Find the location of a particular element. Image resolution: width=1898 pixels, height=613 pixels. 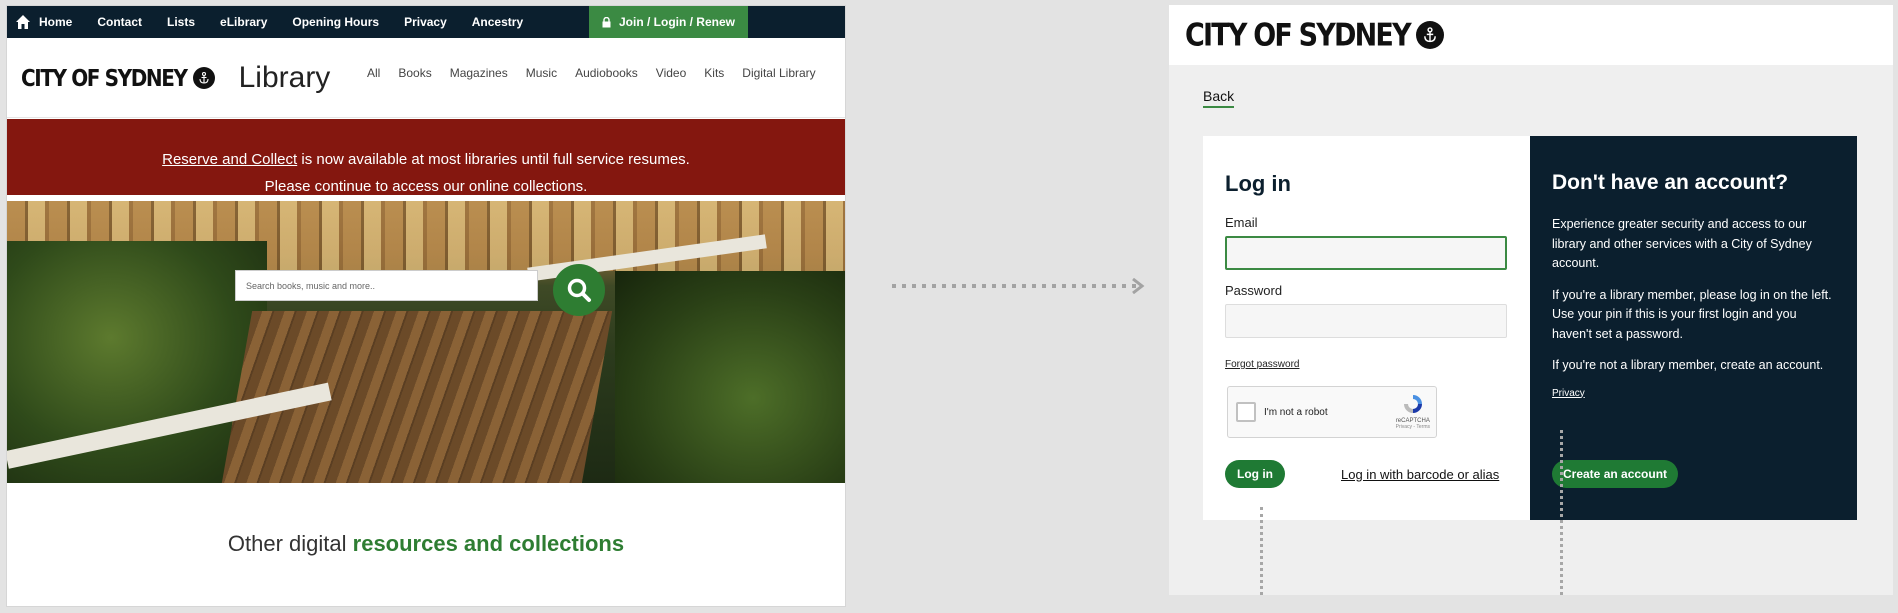

captcha-checkbox is located at coordinates (1246, 412).